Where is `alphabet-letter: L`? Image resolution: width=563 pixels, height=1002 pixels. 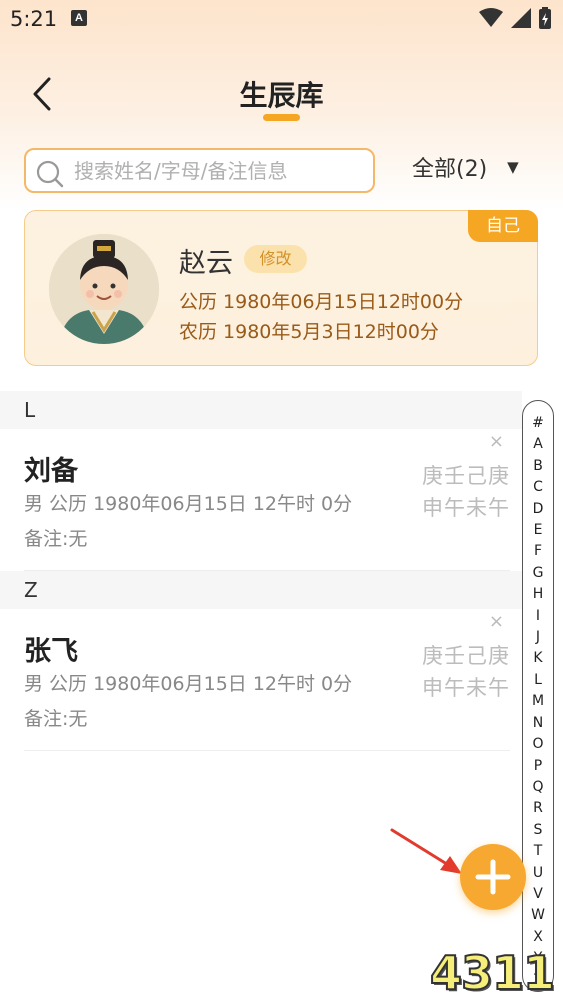 alphabet-letter: L is located at coordinates (538, 680).